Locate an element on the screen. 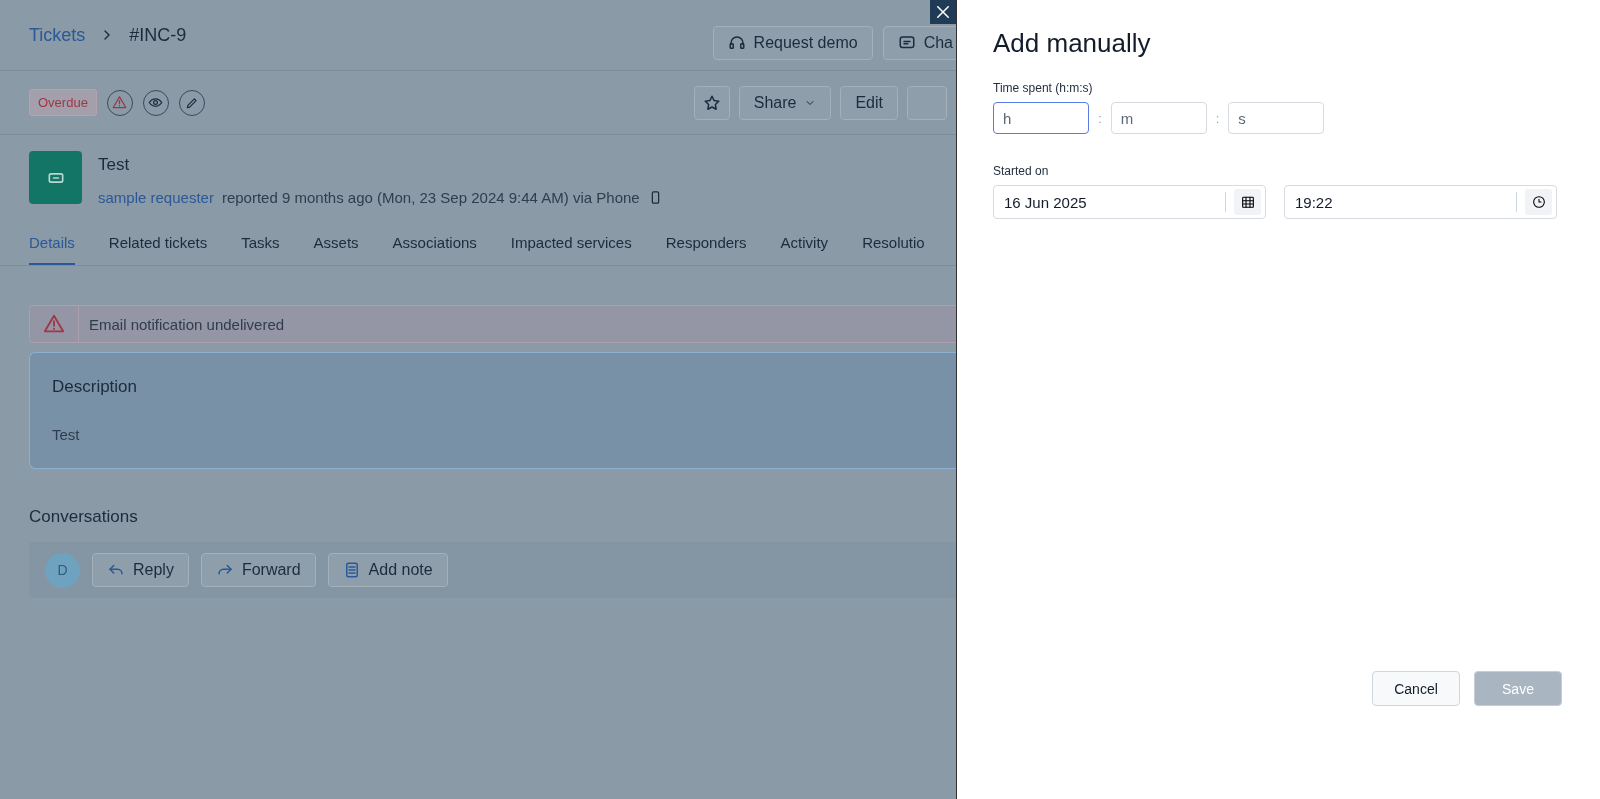 The width and height of the screenshot is (1600, 799). status-badge: Overdue is located at coordinates (63, 102).